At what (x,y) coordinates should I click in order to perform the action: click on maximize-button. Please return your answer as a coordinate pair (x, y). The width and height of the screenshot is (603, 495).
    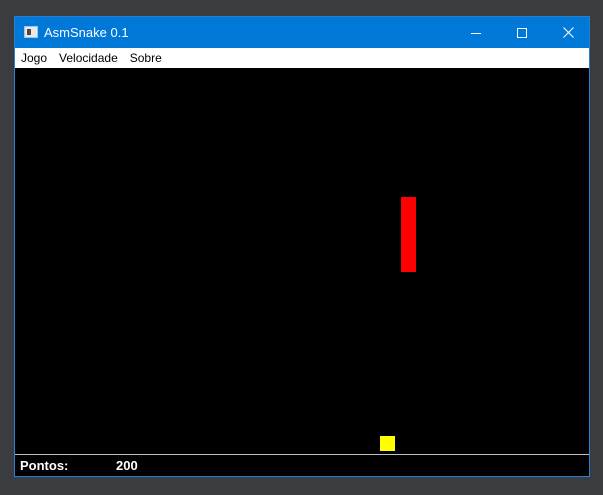
    Looking at the image, I should click on (522, 32).